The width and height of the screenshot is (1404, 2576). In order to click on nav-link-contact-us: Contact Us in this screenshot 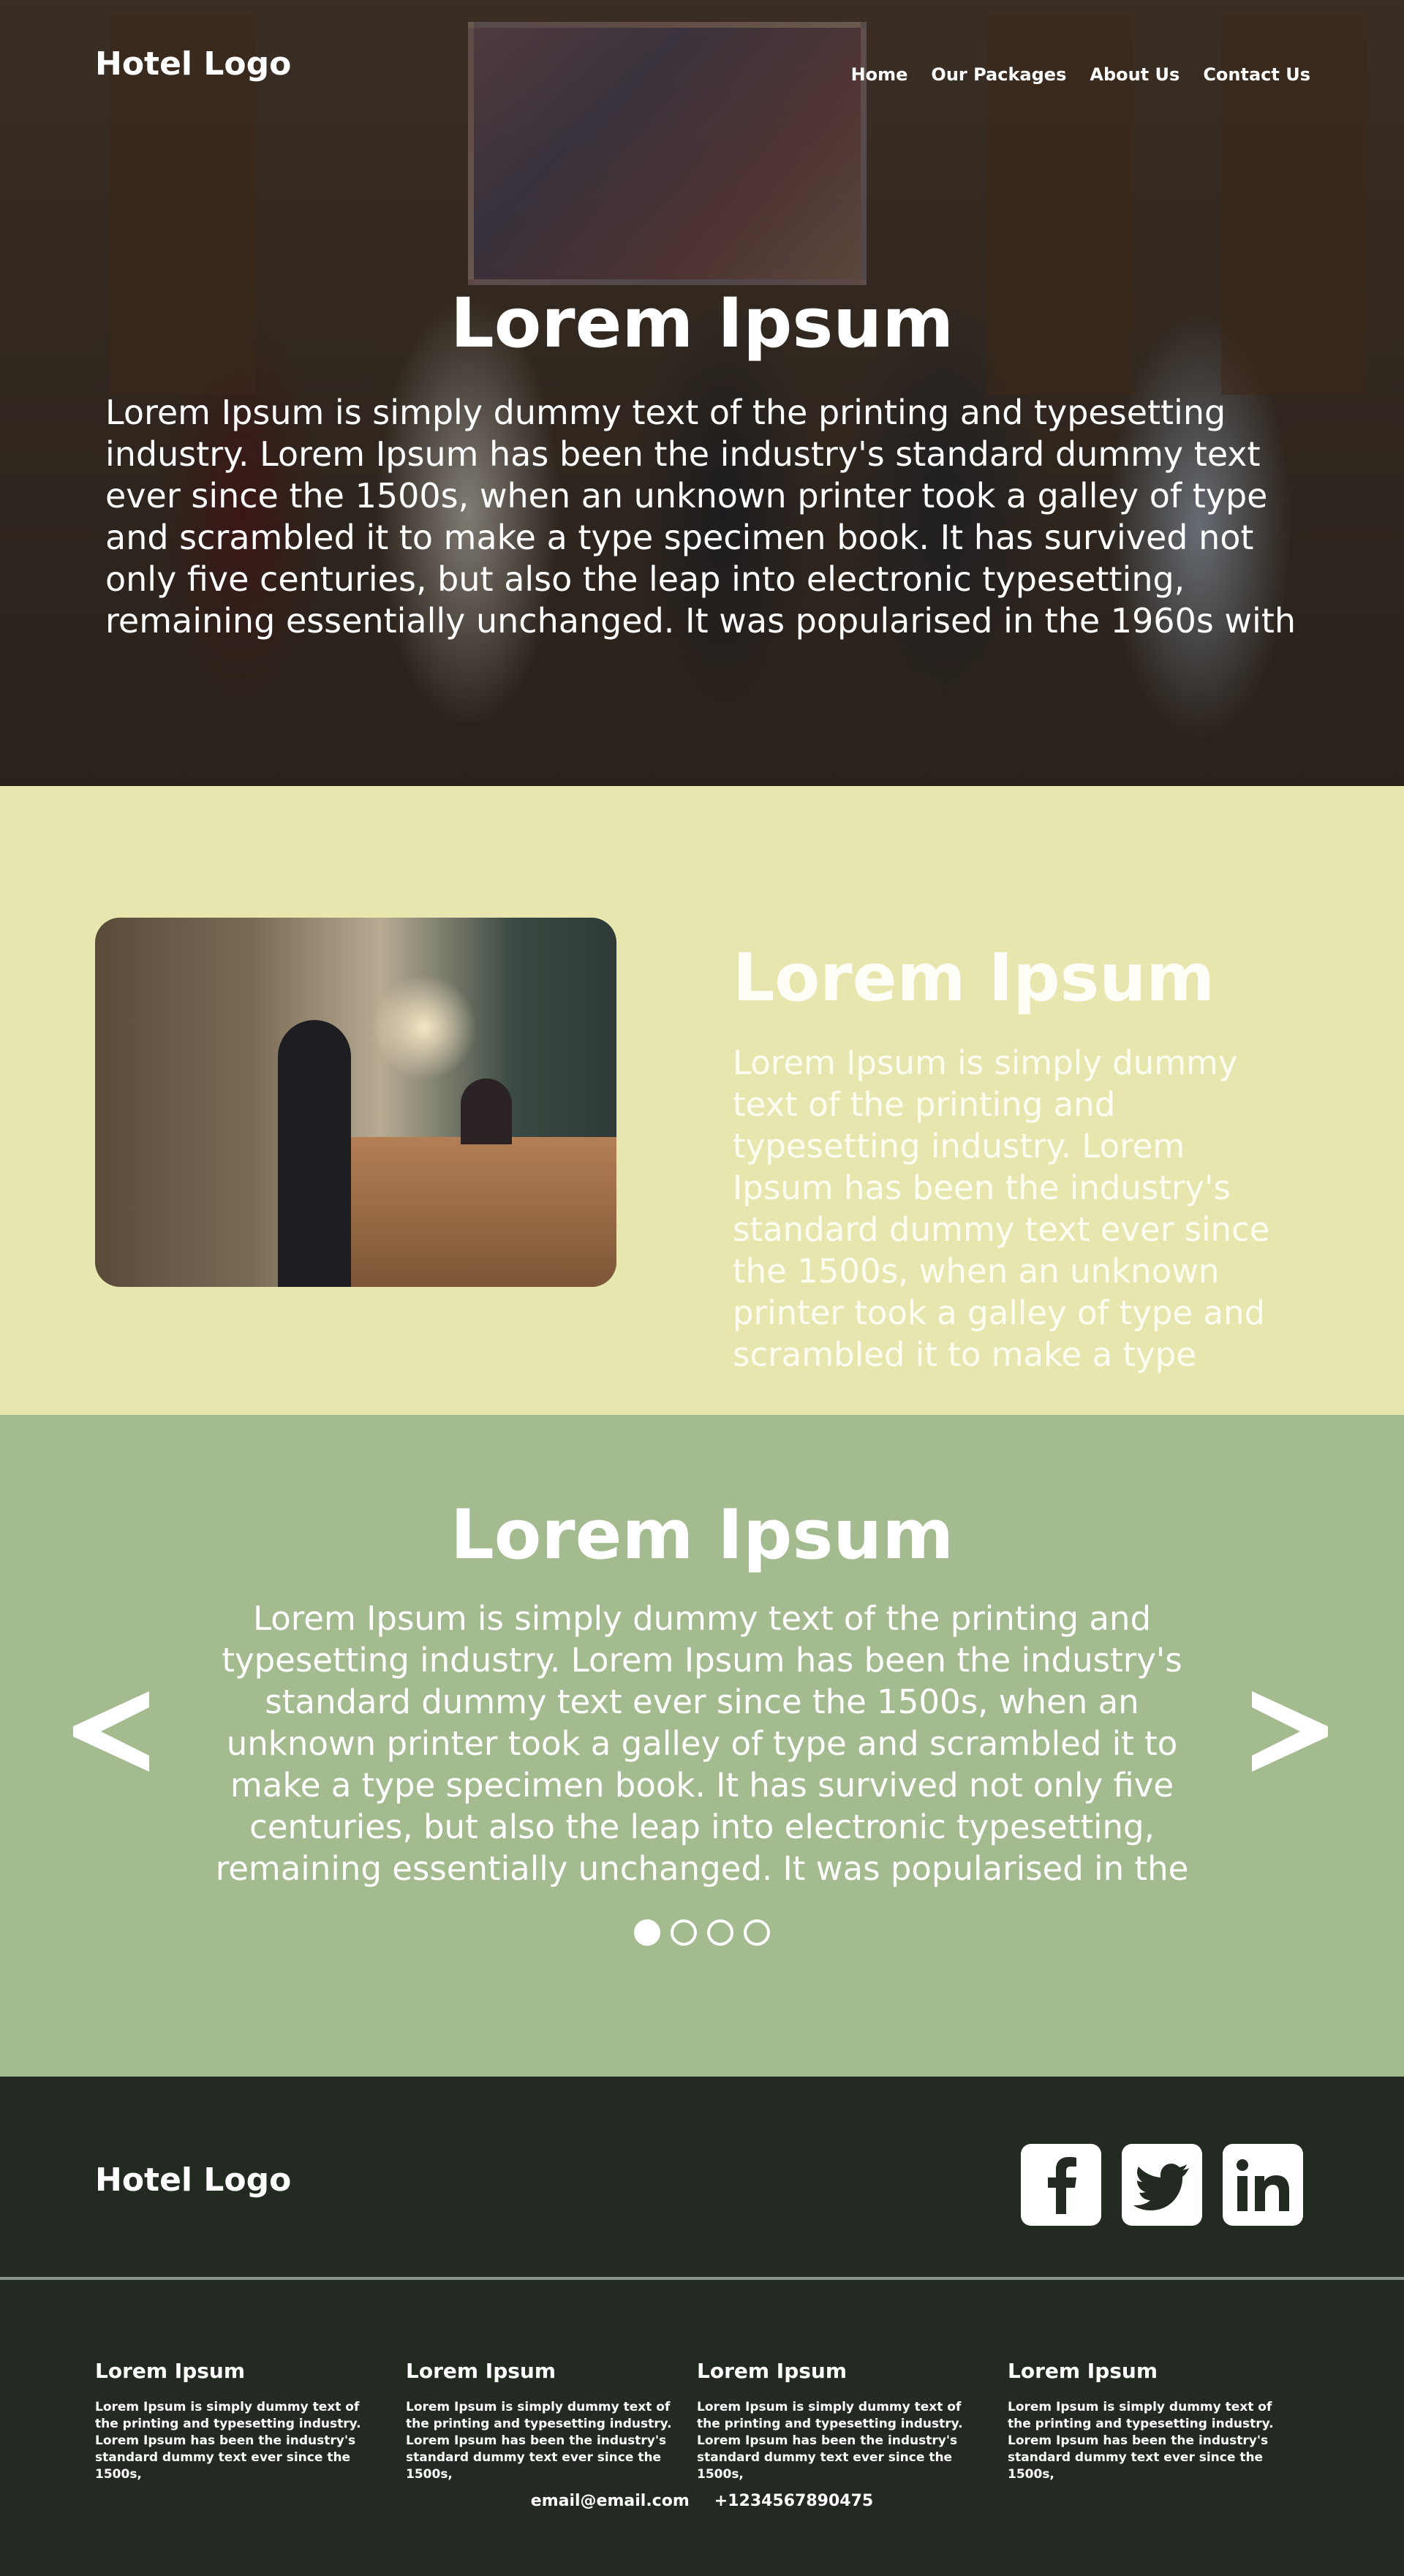, I will do `click(1256, 74)`.